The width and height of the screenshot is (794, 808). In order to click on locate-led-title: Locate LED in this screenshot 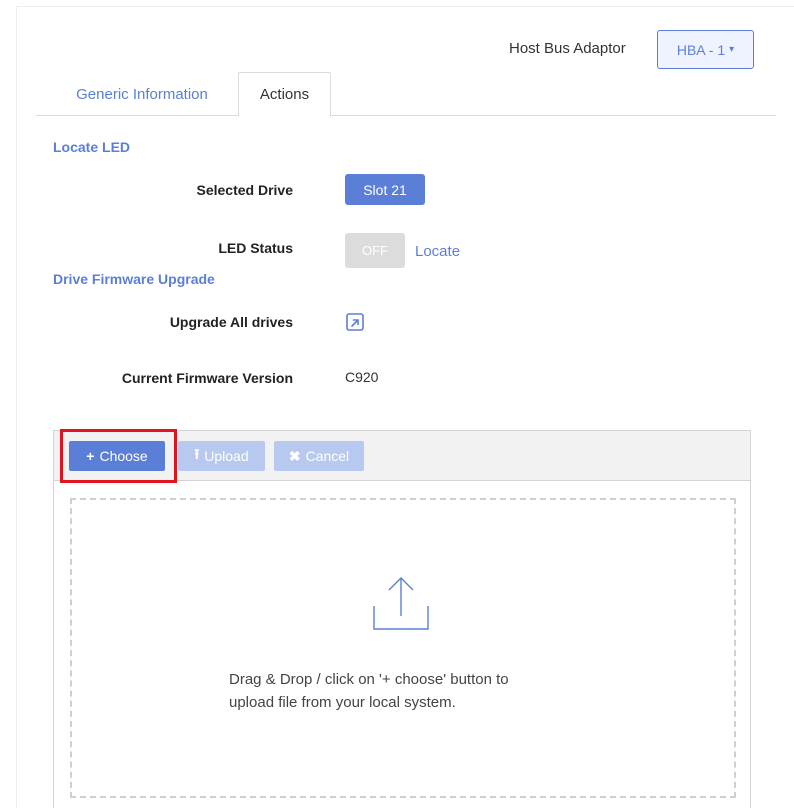, I will do `click(92, 147)`.